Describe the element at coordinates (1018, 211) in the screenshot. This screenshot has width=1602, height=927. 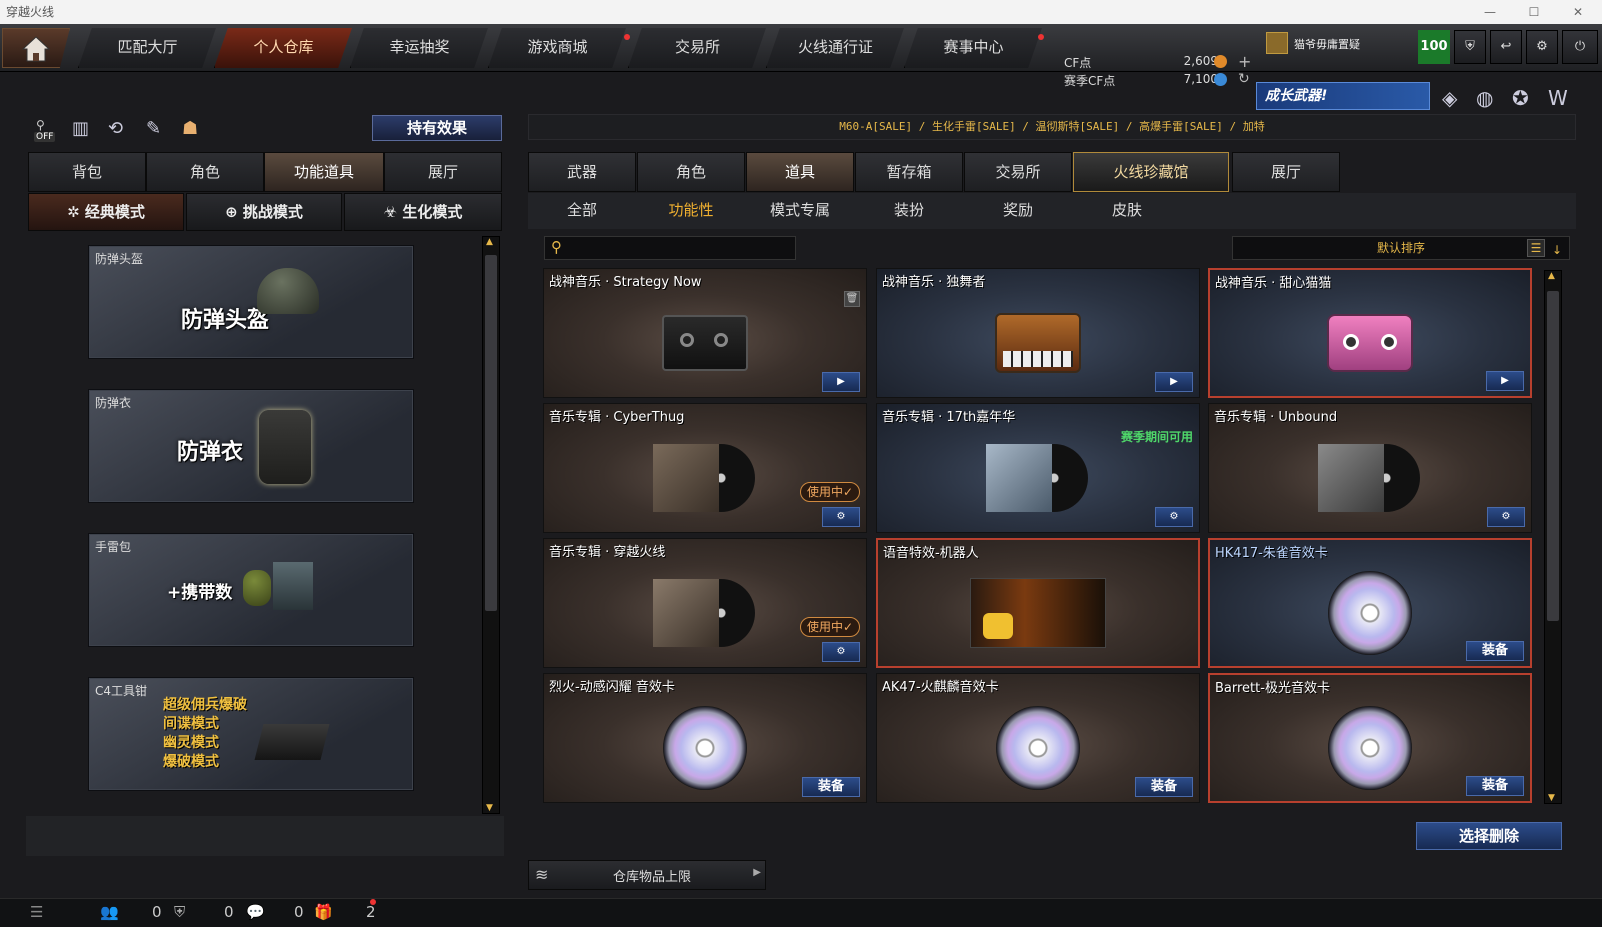
I see `subtab-reward: 奖励` at that location.